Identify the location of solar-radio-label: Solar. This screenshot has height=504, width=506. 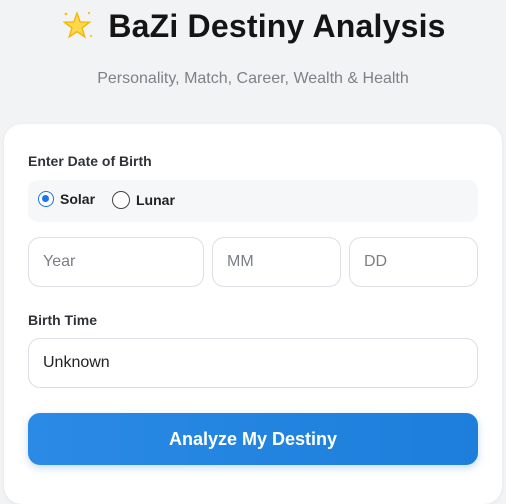
(78, 199).